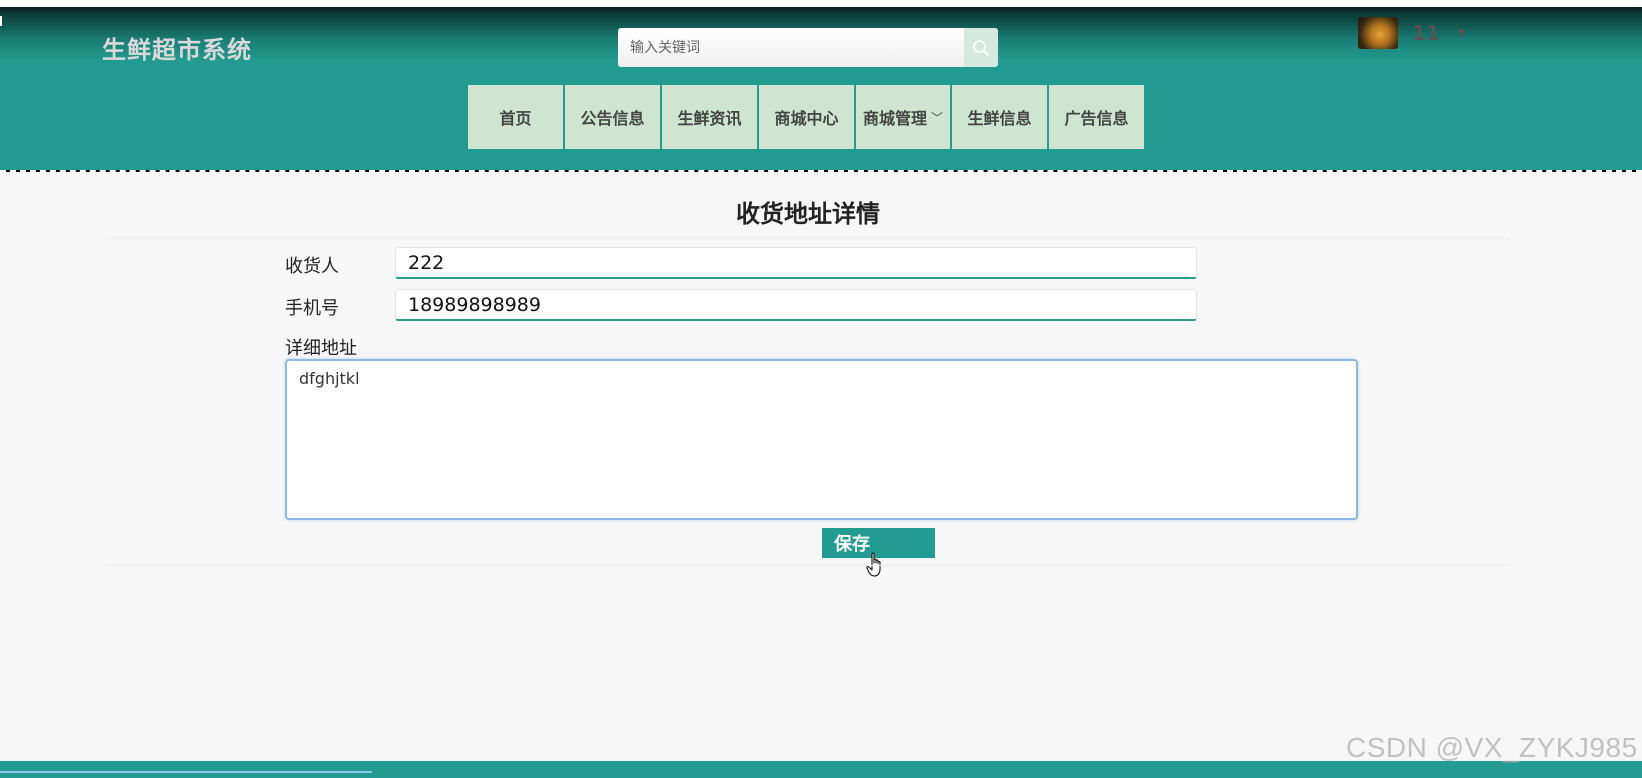  I want to click on address-textarea: dfghjtkl, so click(821, 439).